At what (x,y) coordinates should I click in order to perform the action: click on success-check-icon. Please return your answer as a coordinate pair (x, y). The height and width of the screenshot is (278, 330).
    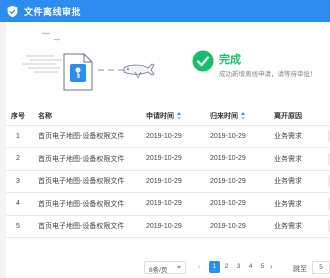
    Looking at the image, I should click on (203, 61).